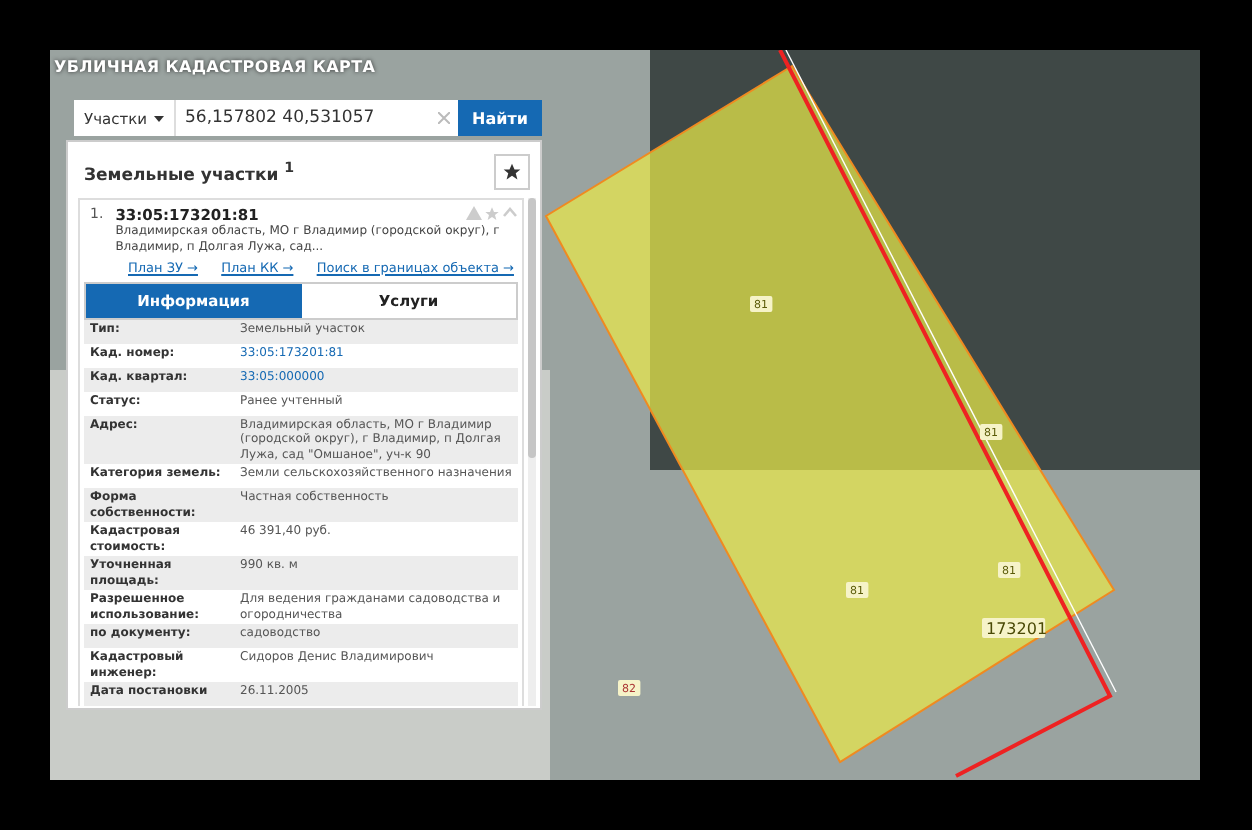 The image size is (1252, 830). Describe the element at coordinates (158, 118) in the screenshot. I see `caret-icon` at that location.